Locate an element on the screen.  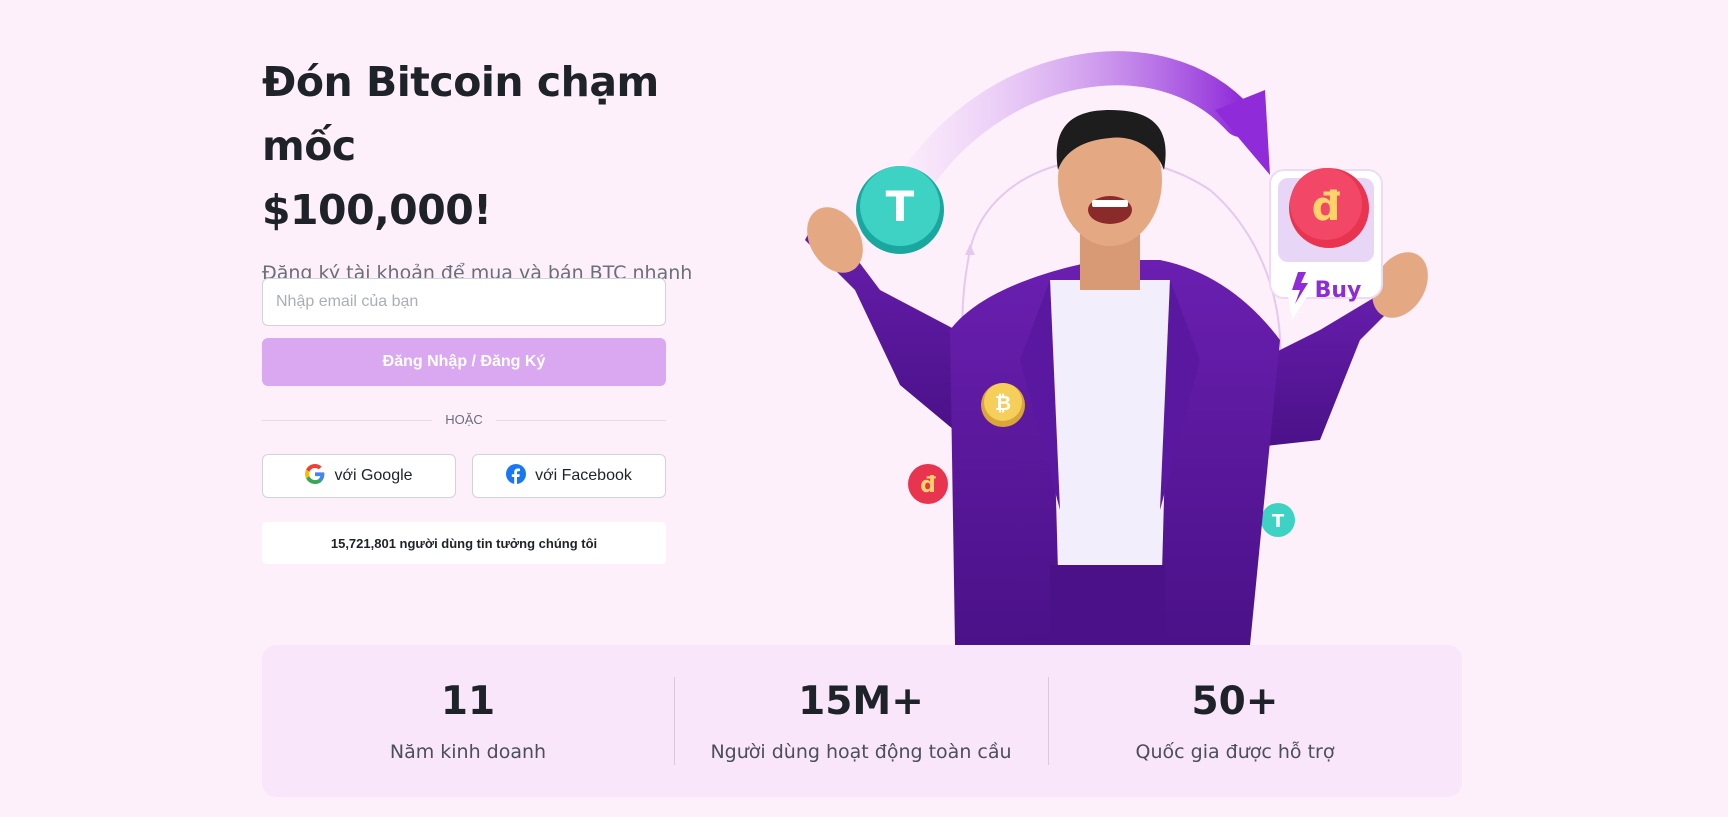
stat-years: 11 Năm kinh doanh is located at coordinates (468, 721).